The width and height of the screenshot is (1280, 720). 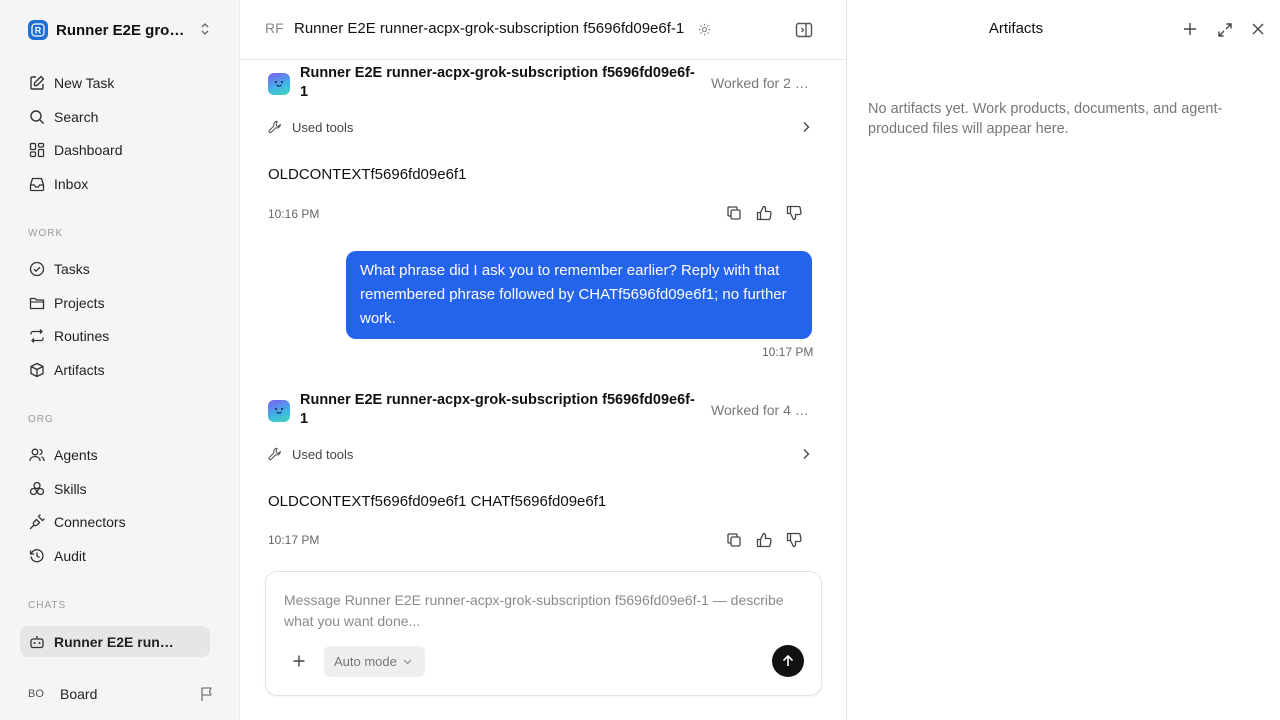 I want to click on workspace-logo: R, so click(x=38, y=30).